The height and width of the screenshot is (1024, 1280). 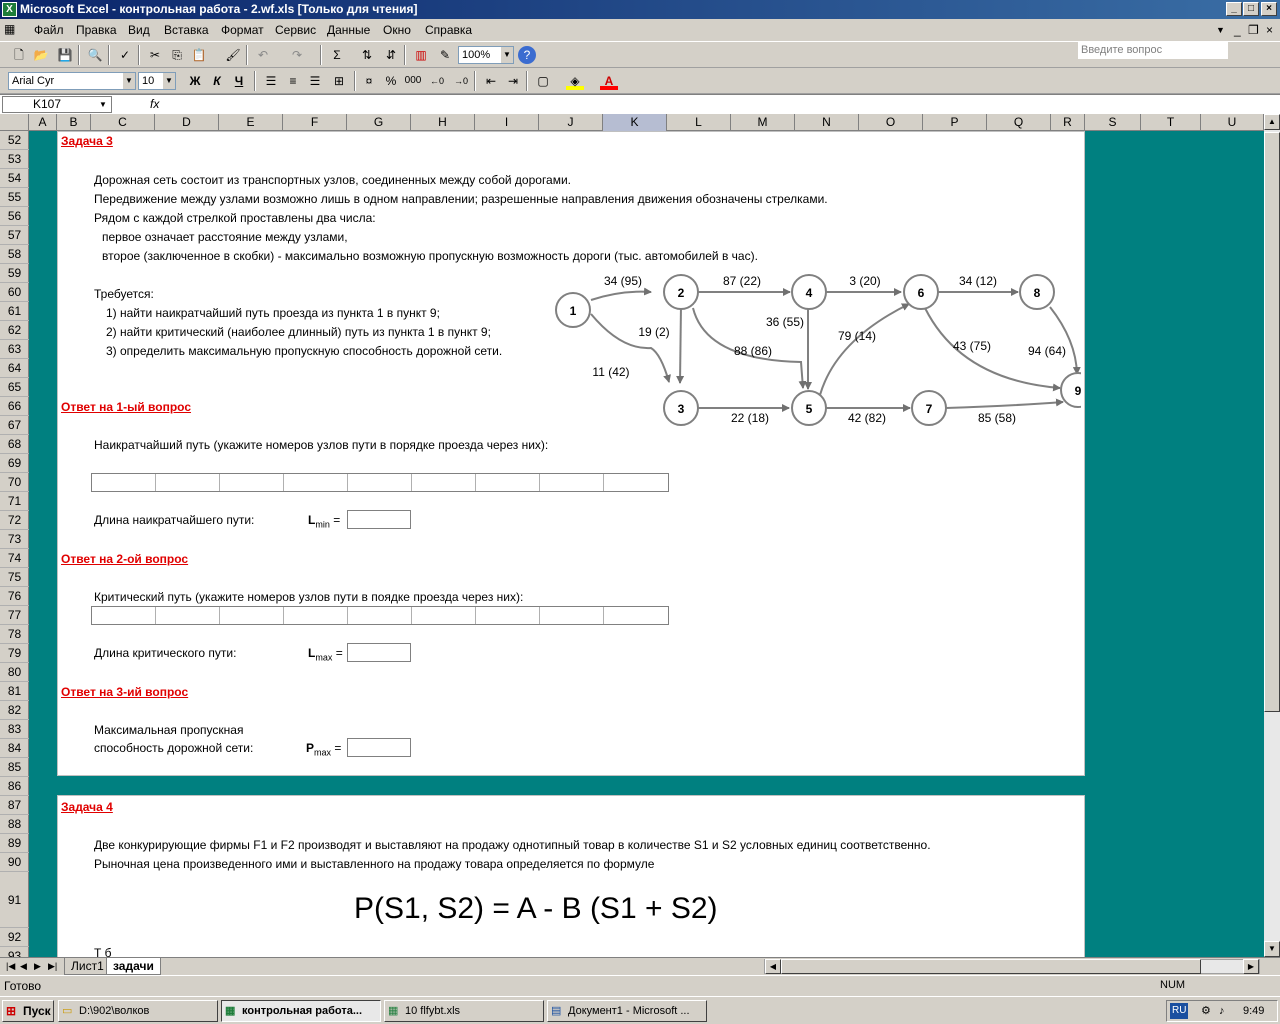 What do you see at coordinates (443, 122) in the screenshot?
I see `col-header-h: H` at bounding box center [443, 122].